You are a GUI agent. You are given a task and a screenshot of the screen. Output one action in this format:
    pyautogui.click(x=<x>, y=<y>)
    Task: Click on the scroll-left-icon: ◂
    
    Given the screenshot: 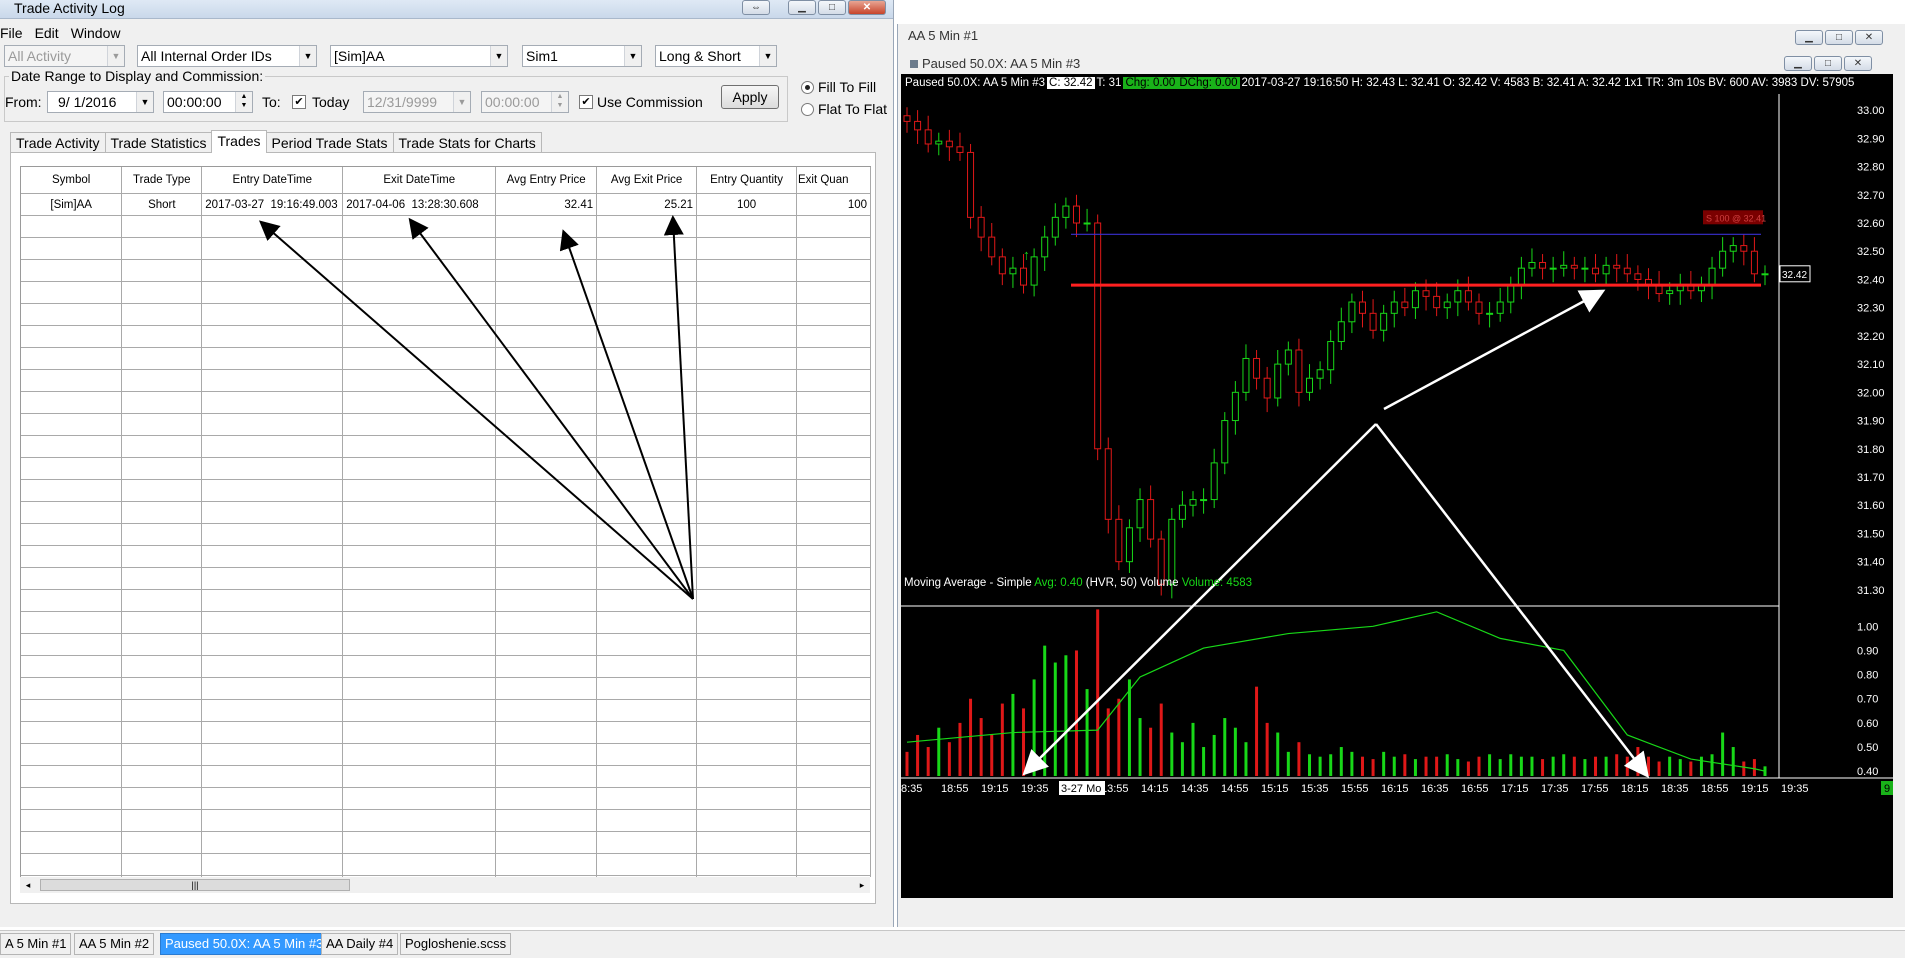 What is the action you would take?
    pyautogui.click(x=28, y=885)
    